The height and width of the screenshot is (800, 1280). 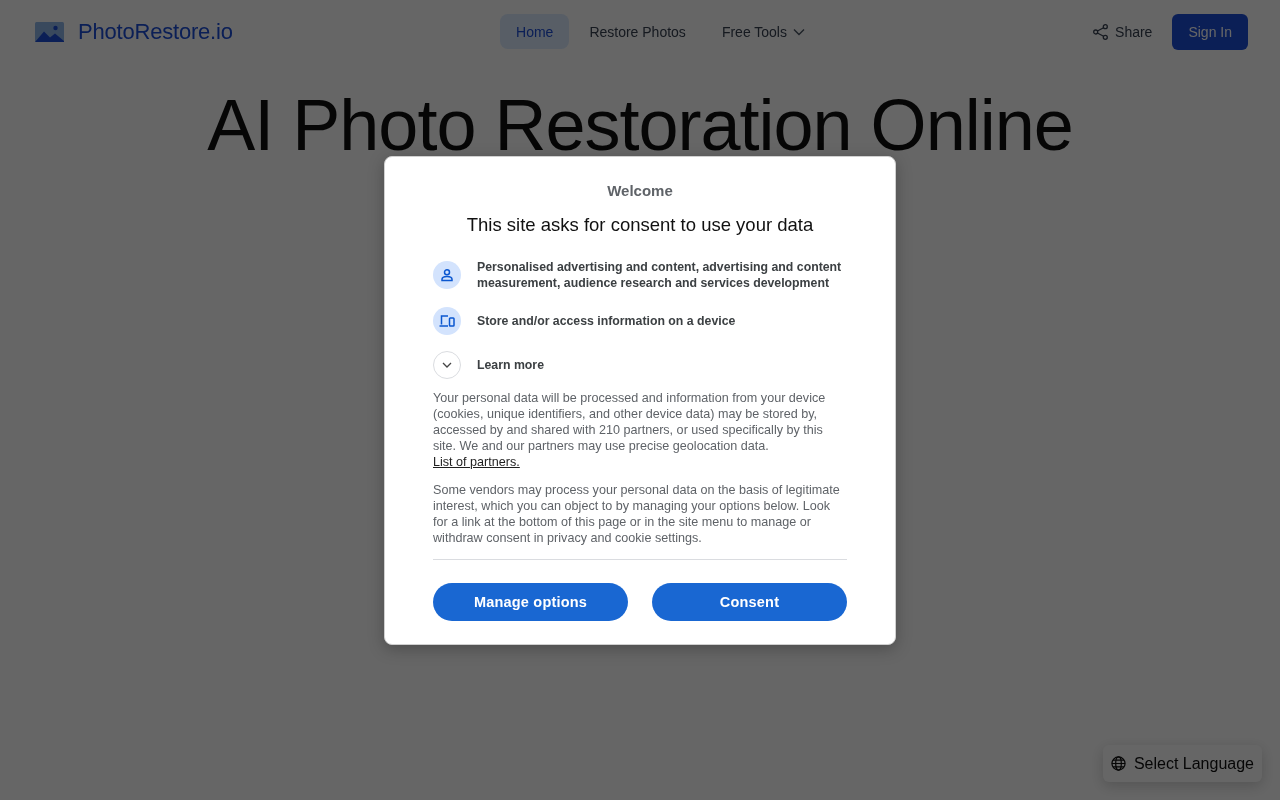 What do you see at coordinates (660, 274) in the screenshot?
I see `purpose-text: Personalised advertising and content, advertising and content measurement, audience research and services development` at bounding box center [660, 274].